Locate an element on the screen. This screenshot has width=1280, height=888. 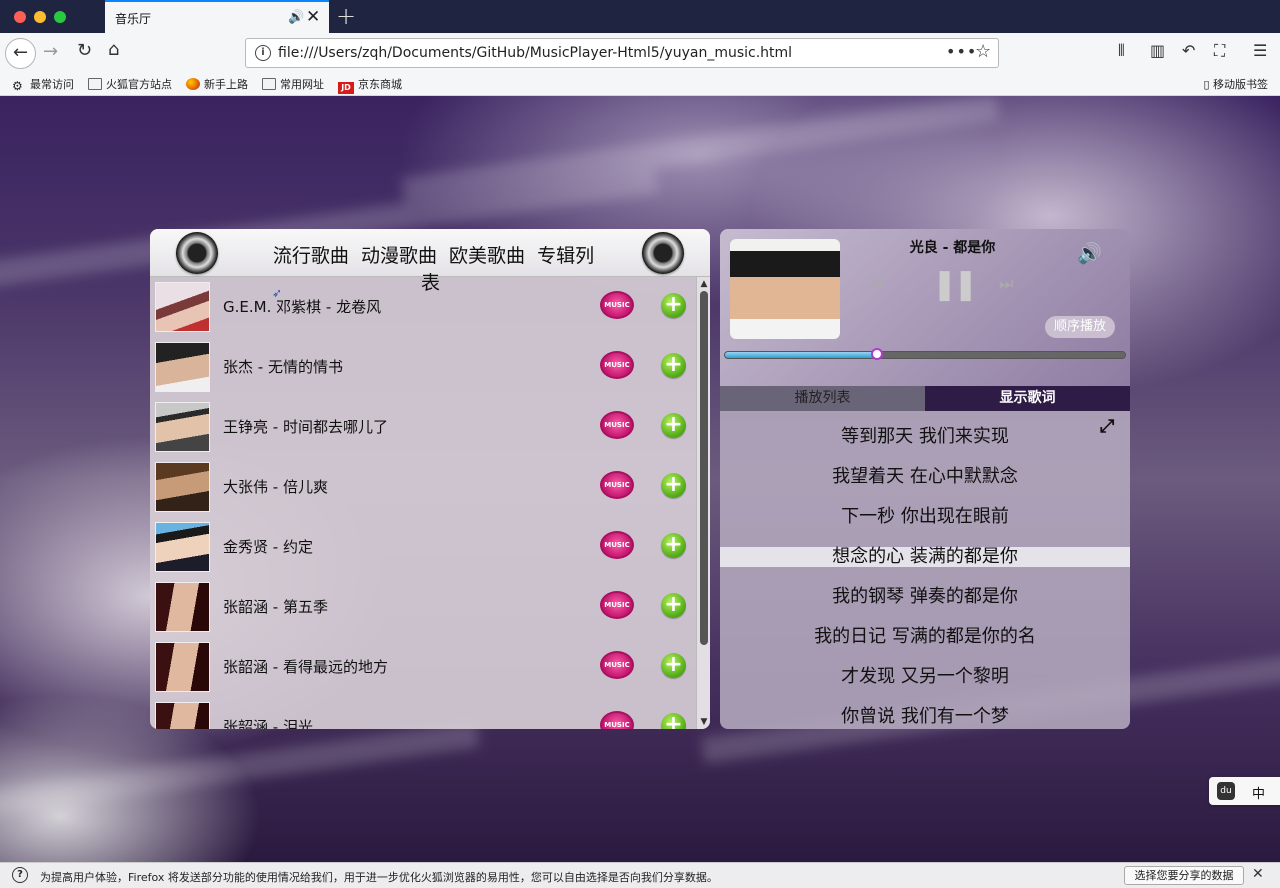
bird-decoration-icon: ➶ is located at coordinates (277, 293).